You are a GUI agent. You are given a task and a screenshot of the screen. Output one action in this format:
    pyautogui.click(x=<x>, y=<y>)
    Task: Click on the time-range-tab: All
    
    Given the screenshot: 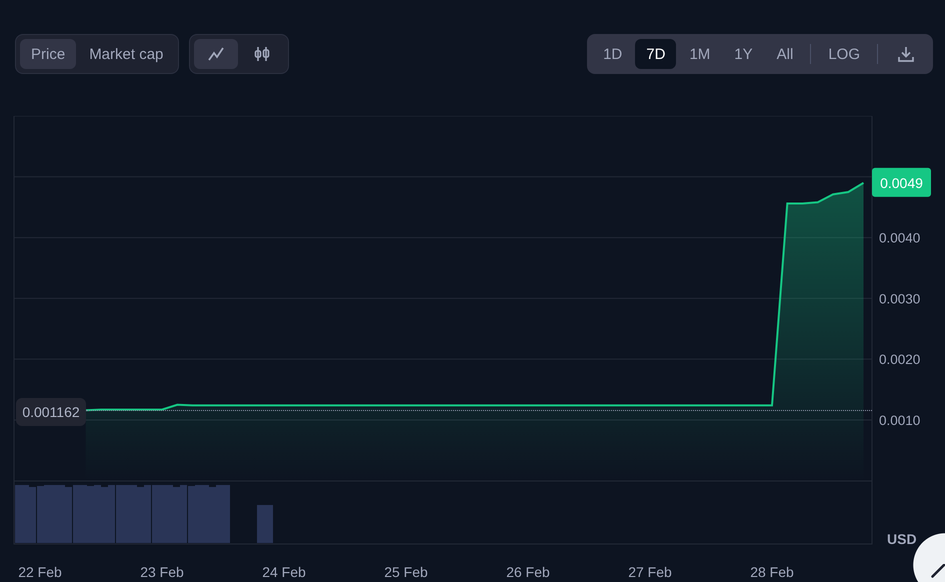 What is the action you would take?
    pyautogui.click(x=785, y=54)
    